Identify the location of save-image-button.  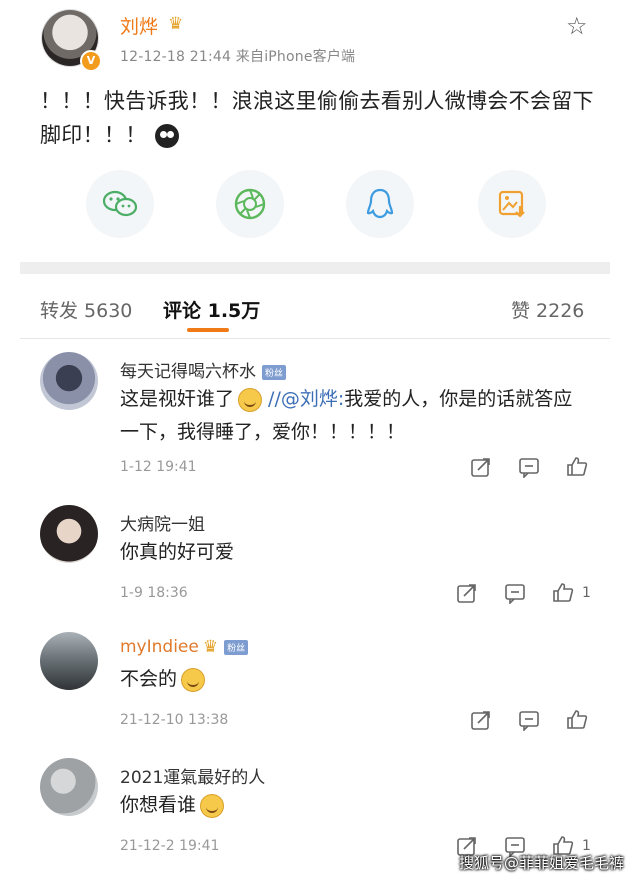
(512, 204).